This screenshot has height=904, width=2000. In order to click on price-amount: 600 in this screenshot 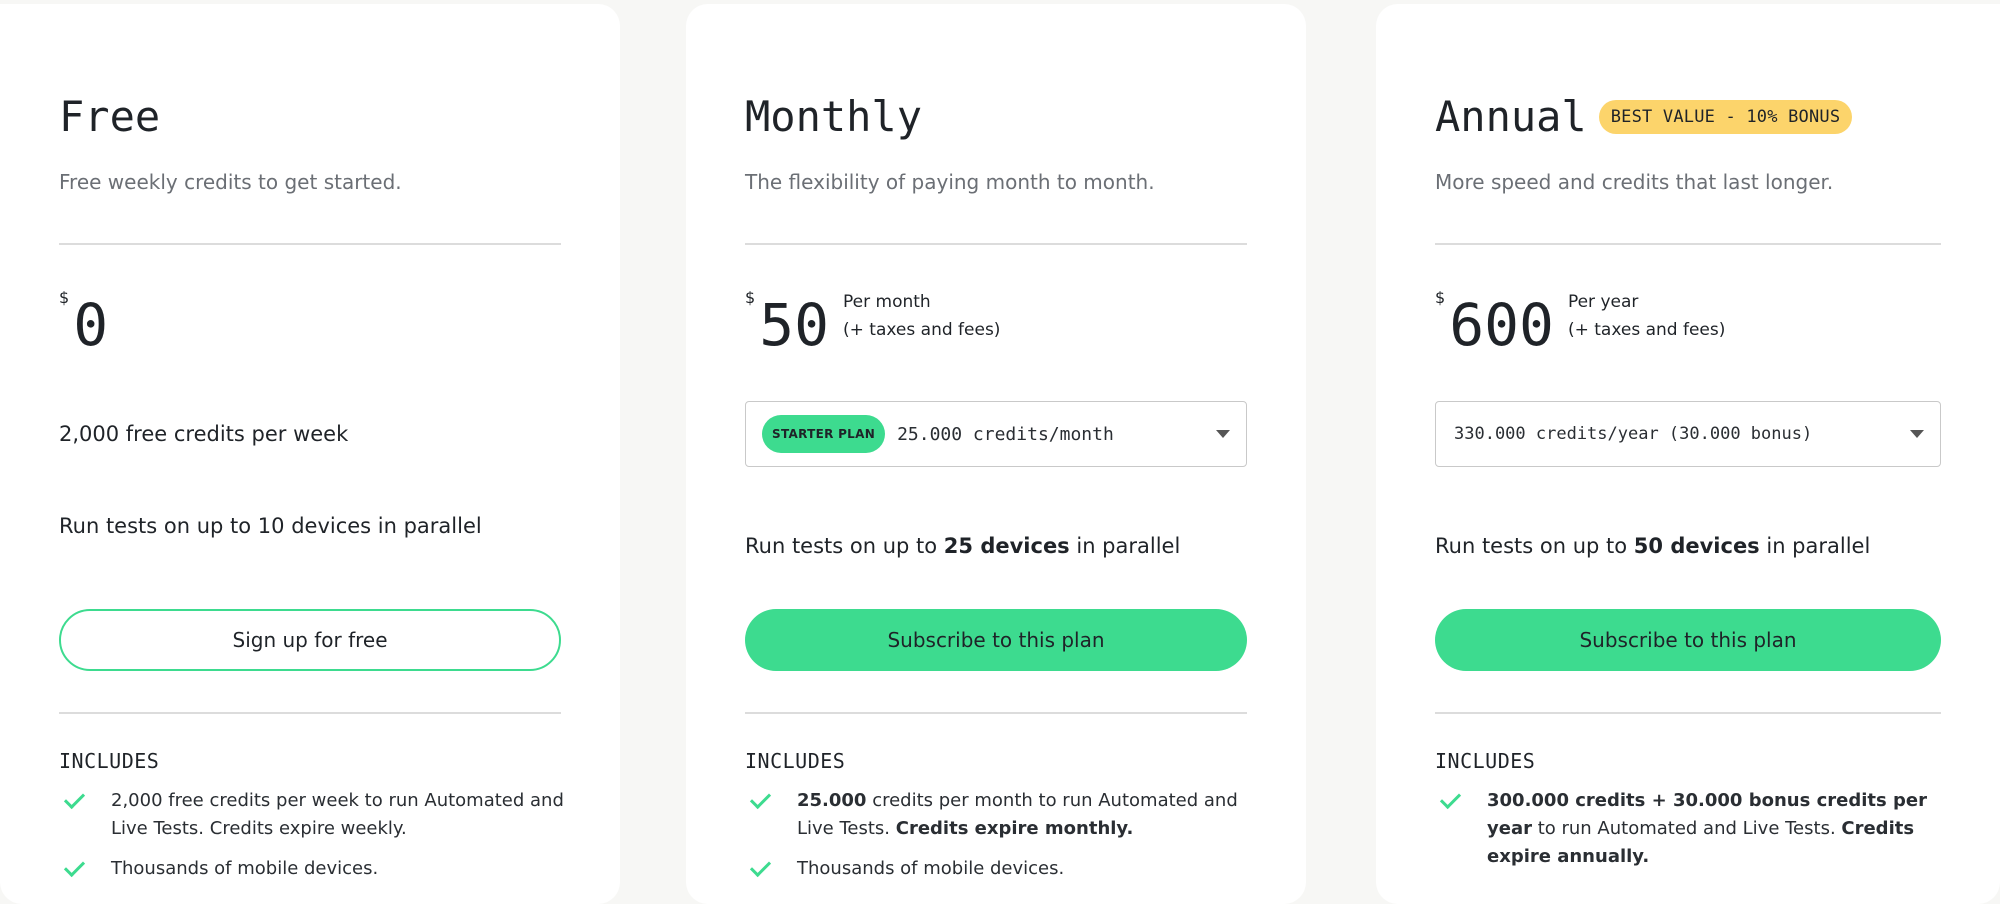, I will do `click(1501, 325)`.